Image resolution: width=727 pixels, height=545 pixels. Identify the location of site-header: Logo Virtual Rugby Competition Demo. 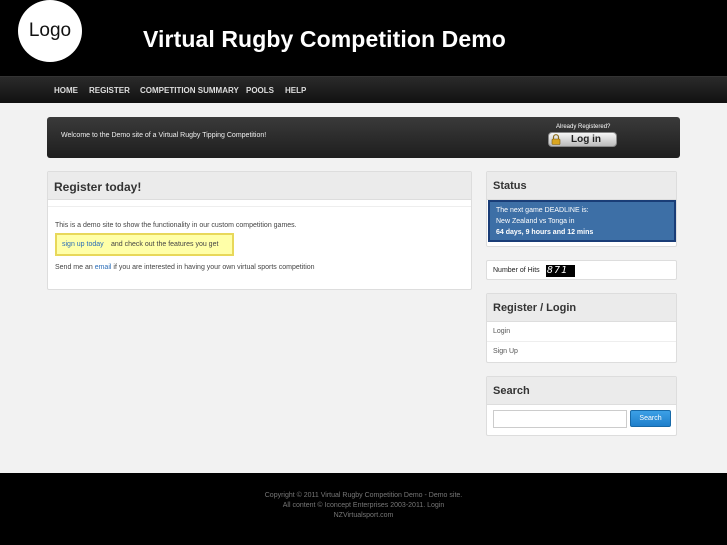
(363, 38).